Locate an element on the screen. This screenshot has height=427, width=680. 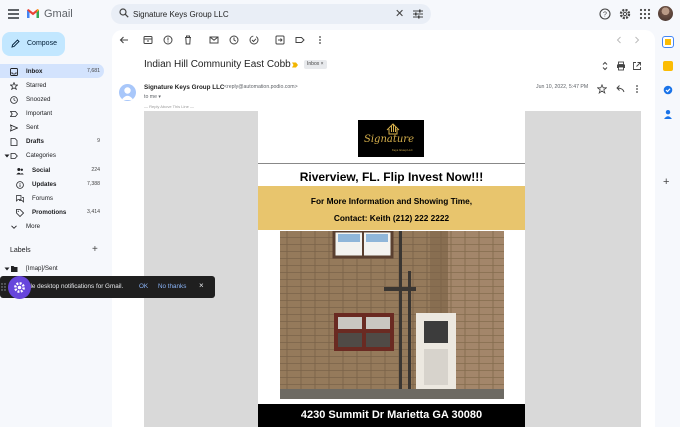
side-panel: + is located at coordinates (668, 228).